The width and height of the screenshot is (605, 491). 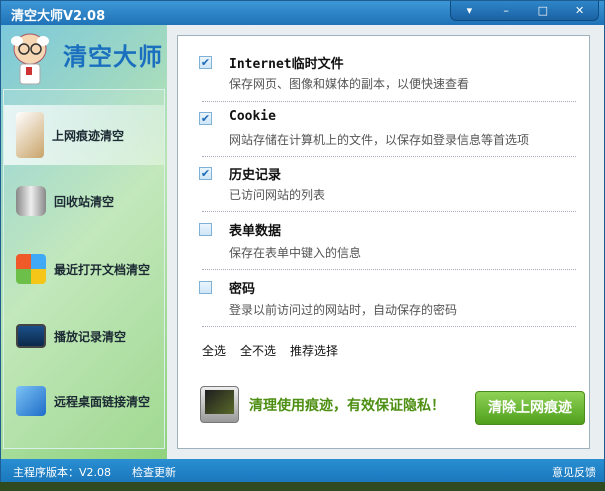 What do you see at coordinates (574, 472) in the screenshot?
I see `feedback-link: 意见反馈` at bounding box center [574, 472].